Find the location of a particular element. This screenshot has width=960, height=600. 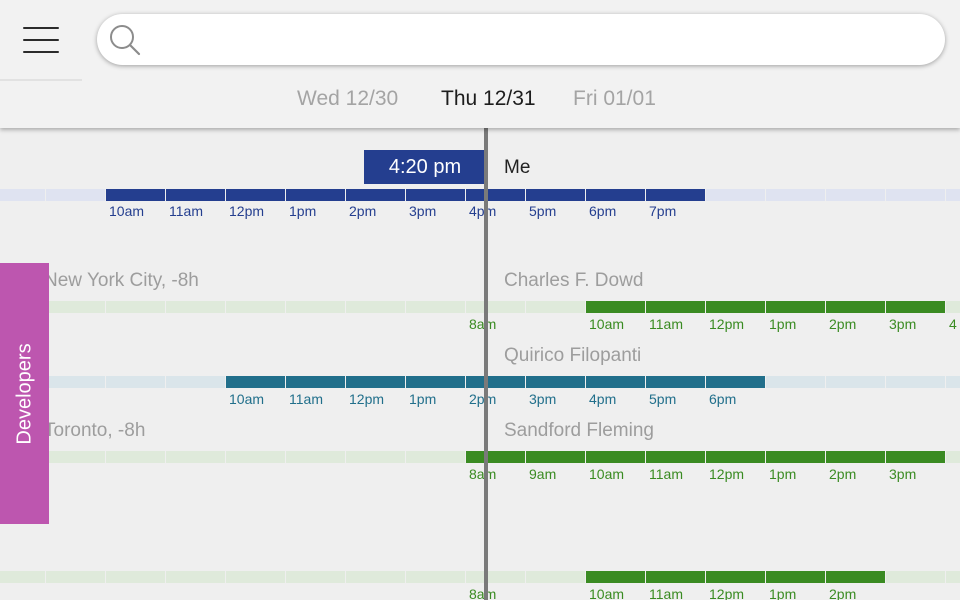

hamburger-menu-icon is located at coordinates (41, 41).